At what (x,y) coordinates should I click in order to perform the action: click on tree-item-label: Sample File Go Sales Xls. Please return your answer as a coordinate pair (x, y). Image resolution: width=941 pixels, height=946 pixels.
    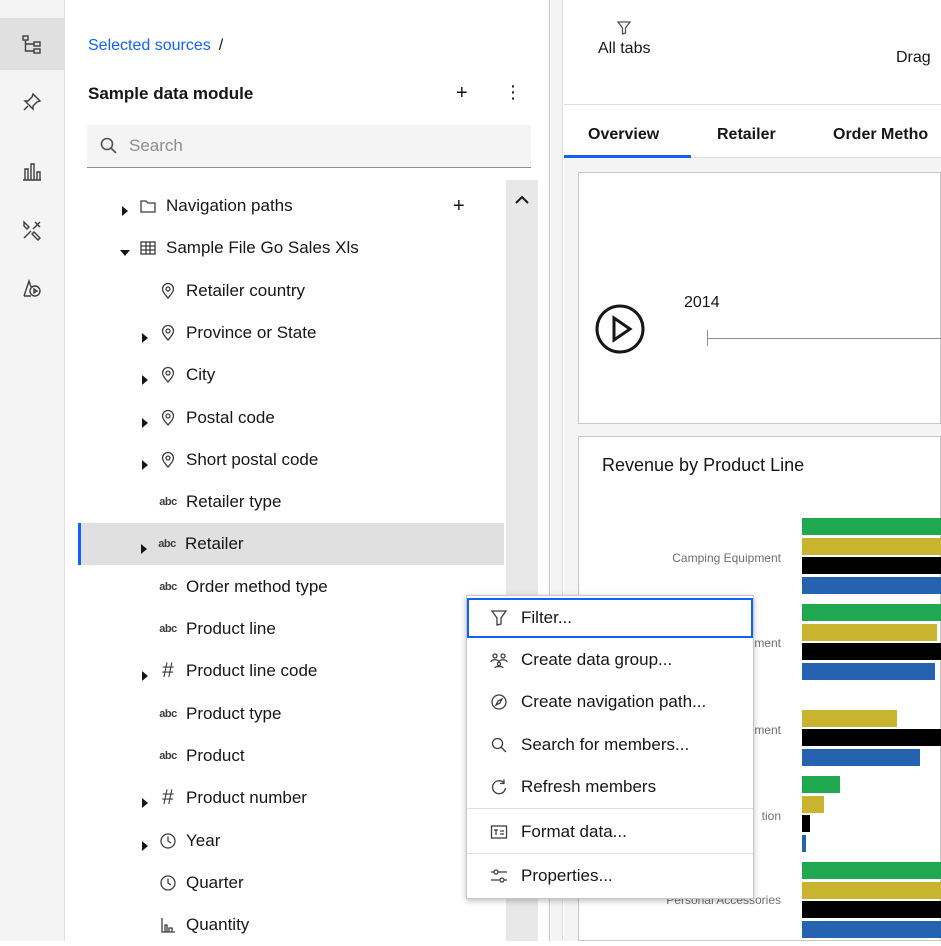
    Looking at the image, I should click on (262, 247).